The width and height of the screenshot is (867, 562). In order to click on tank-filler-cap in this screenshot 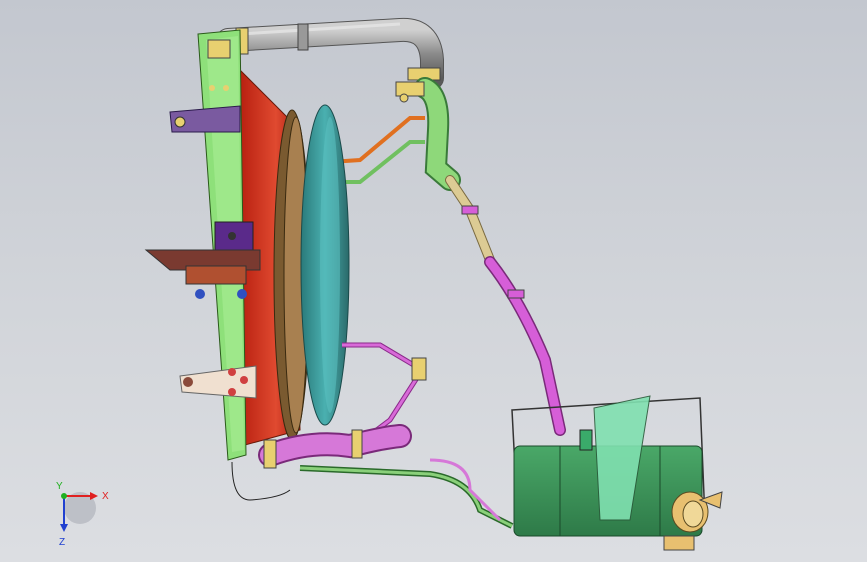, I will do `click(697, 512)`.